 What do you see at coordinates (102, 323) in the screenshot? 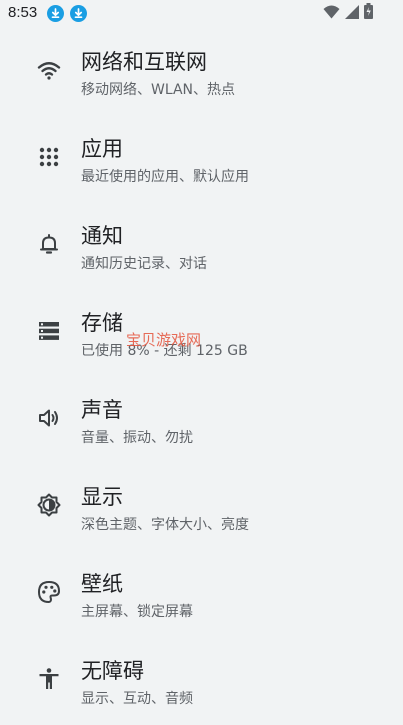
I see `settings-item-title: 存储` at bounding box center [102, 323].